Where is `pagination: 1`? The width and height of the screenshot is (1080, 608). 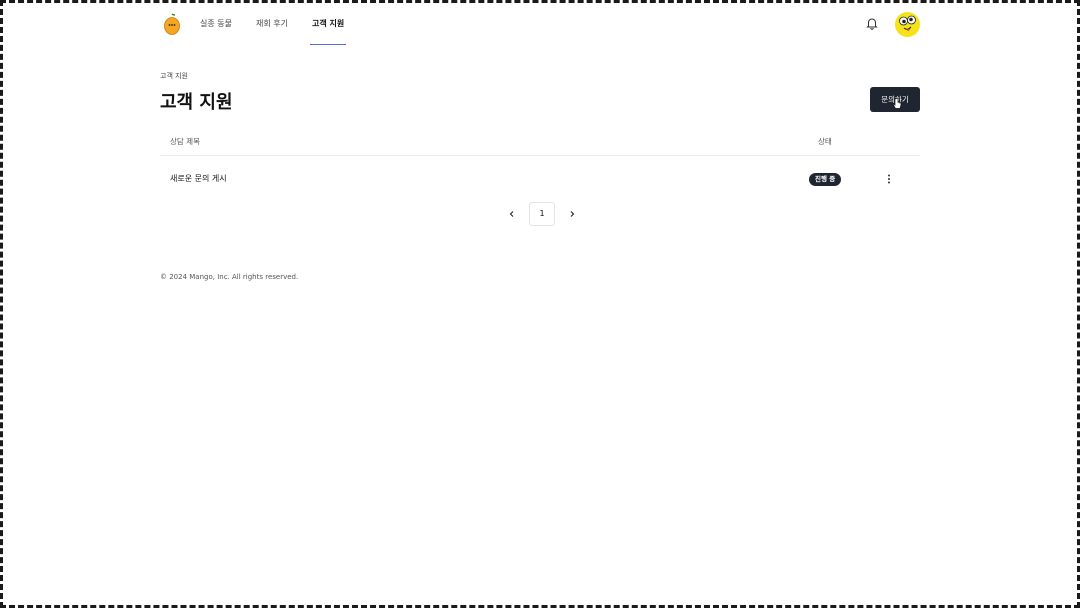
pagination: 1 is located at coordinates (542, 214).